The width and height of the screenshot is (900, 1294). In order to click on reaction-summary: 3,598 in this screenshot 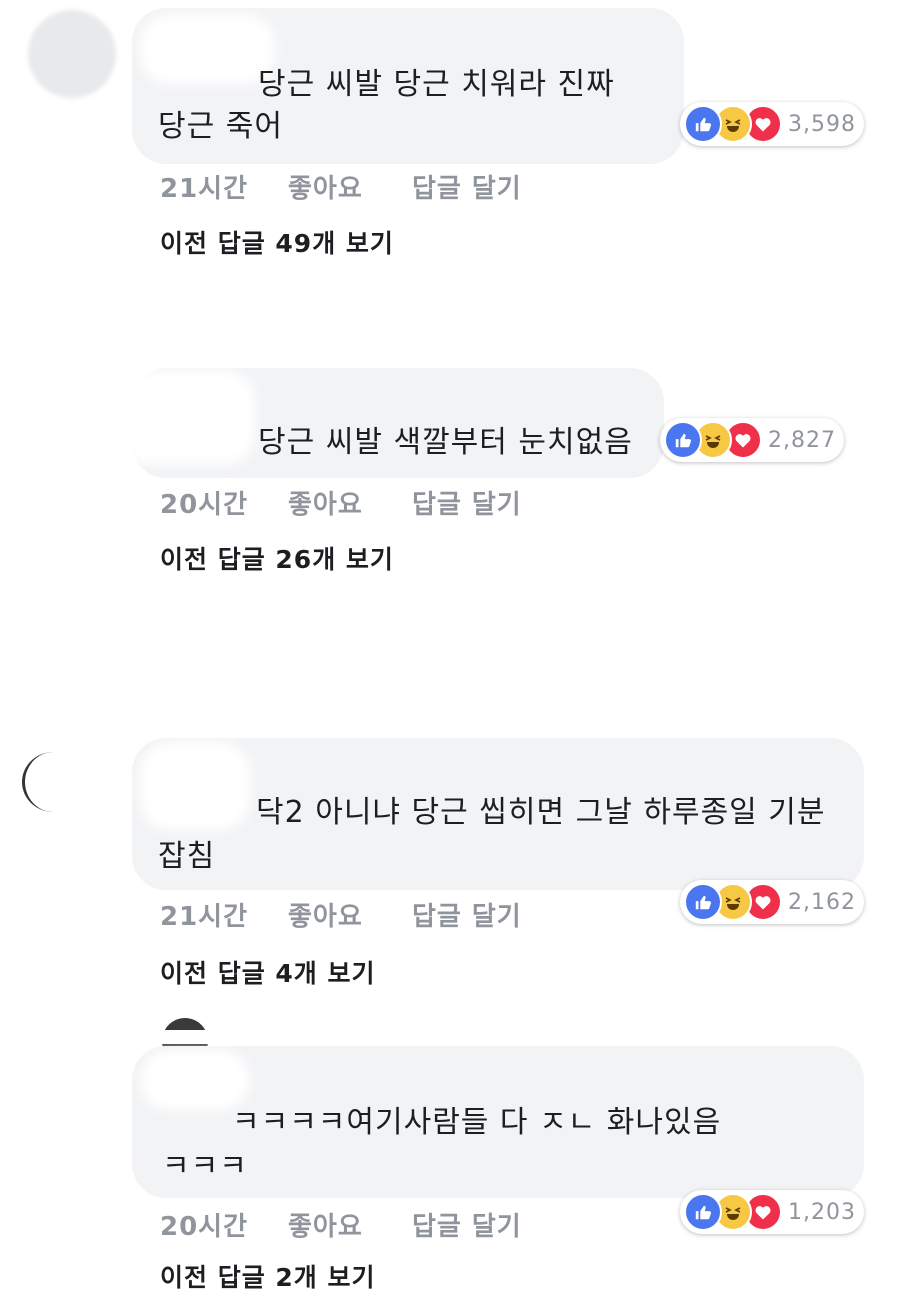, I will do `click(772, 124)`.